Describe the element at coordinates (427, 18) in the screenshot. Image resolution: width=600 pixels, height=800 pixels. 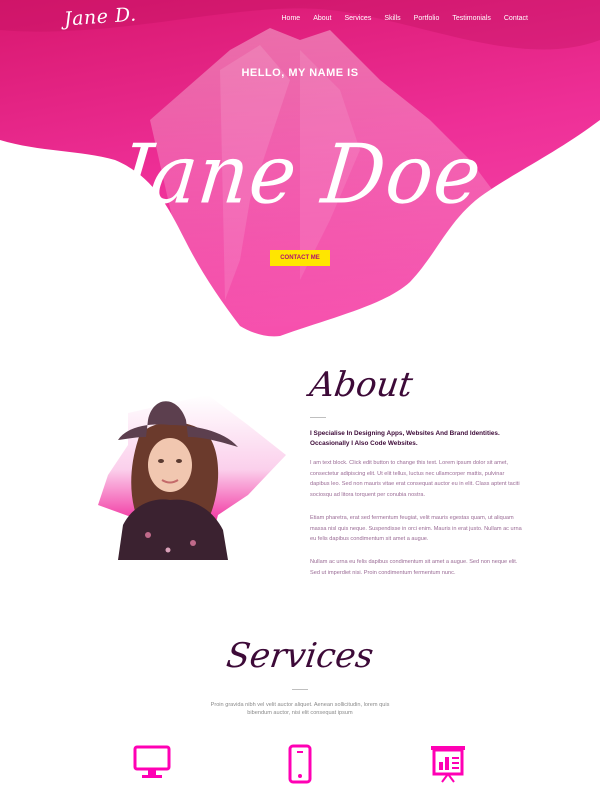
I see `nav-item-portfolio: Portfolio` at that location.